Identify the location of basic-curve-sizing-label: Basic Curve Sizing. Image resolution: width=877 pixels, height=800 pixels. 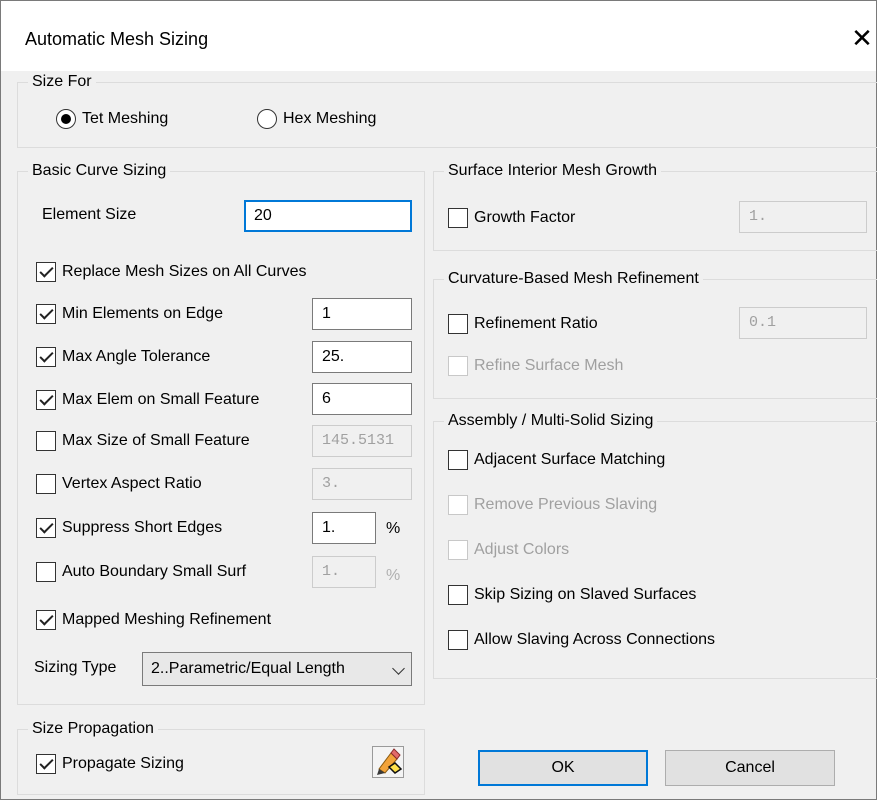
(99, 171).